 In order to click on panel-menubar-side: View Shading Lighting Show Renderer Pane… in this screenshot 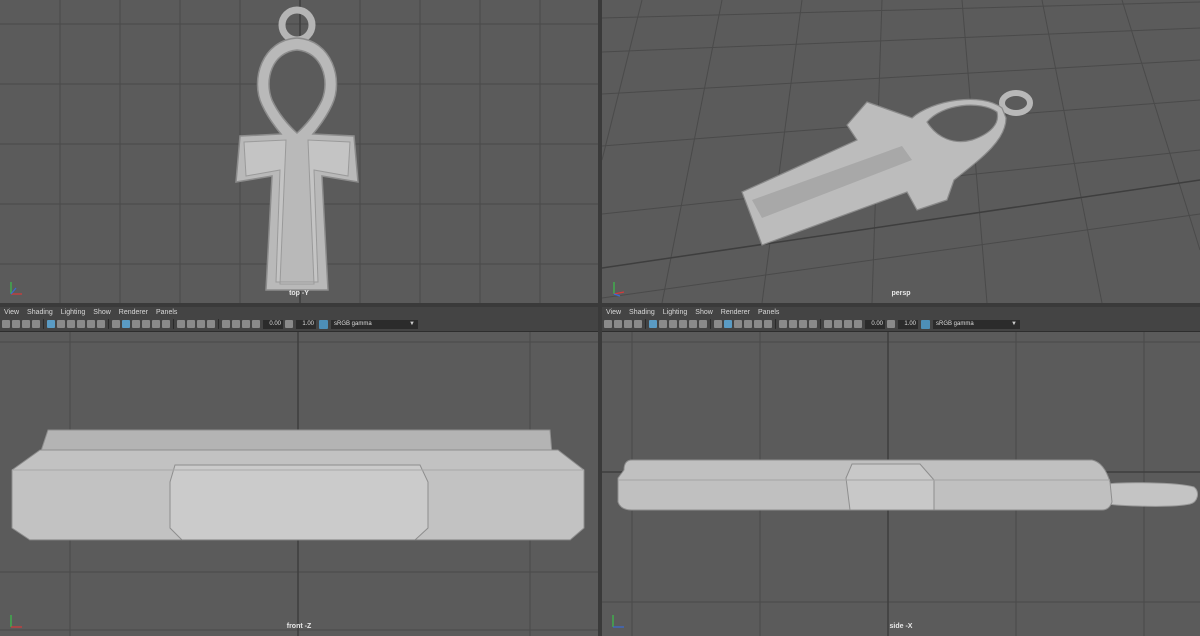, I will do `click(901, 312)`.